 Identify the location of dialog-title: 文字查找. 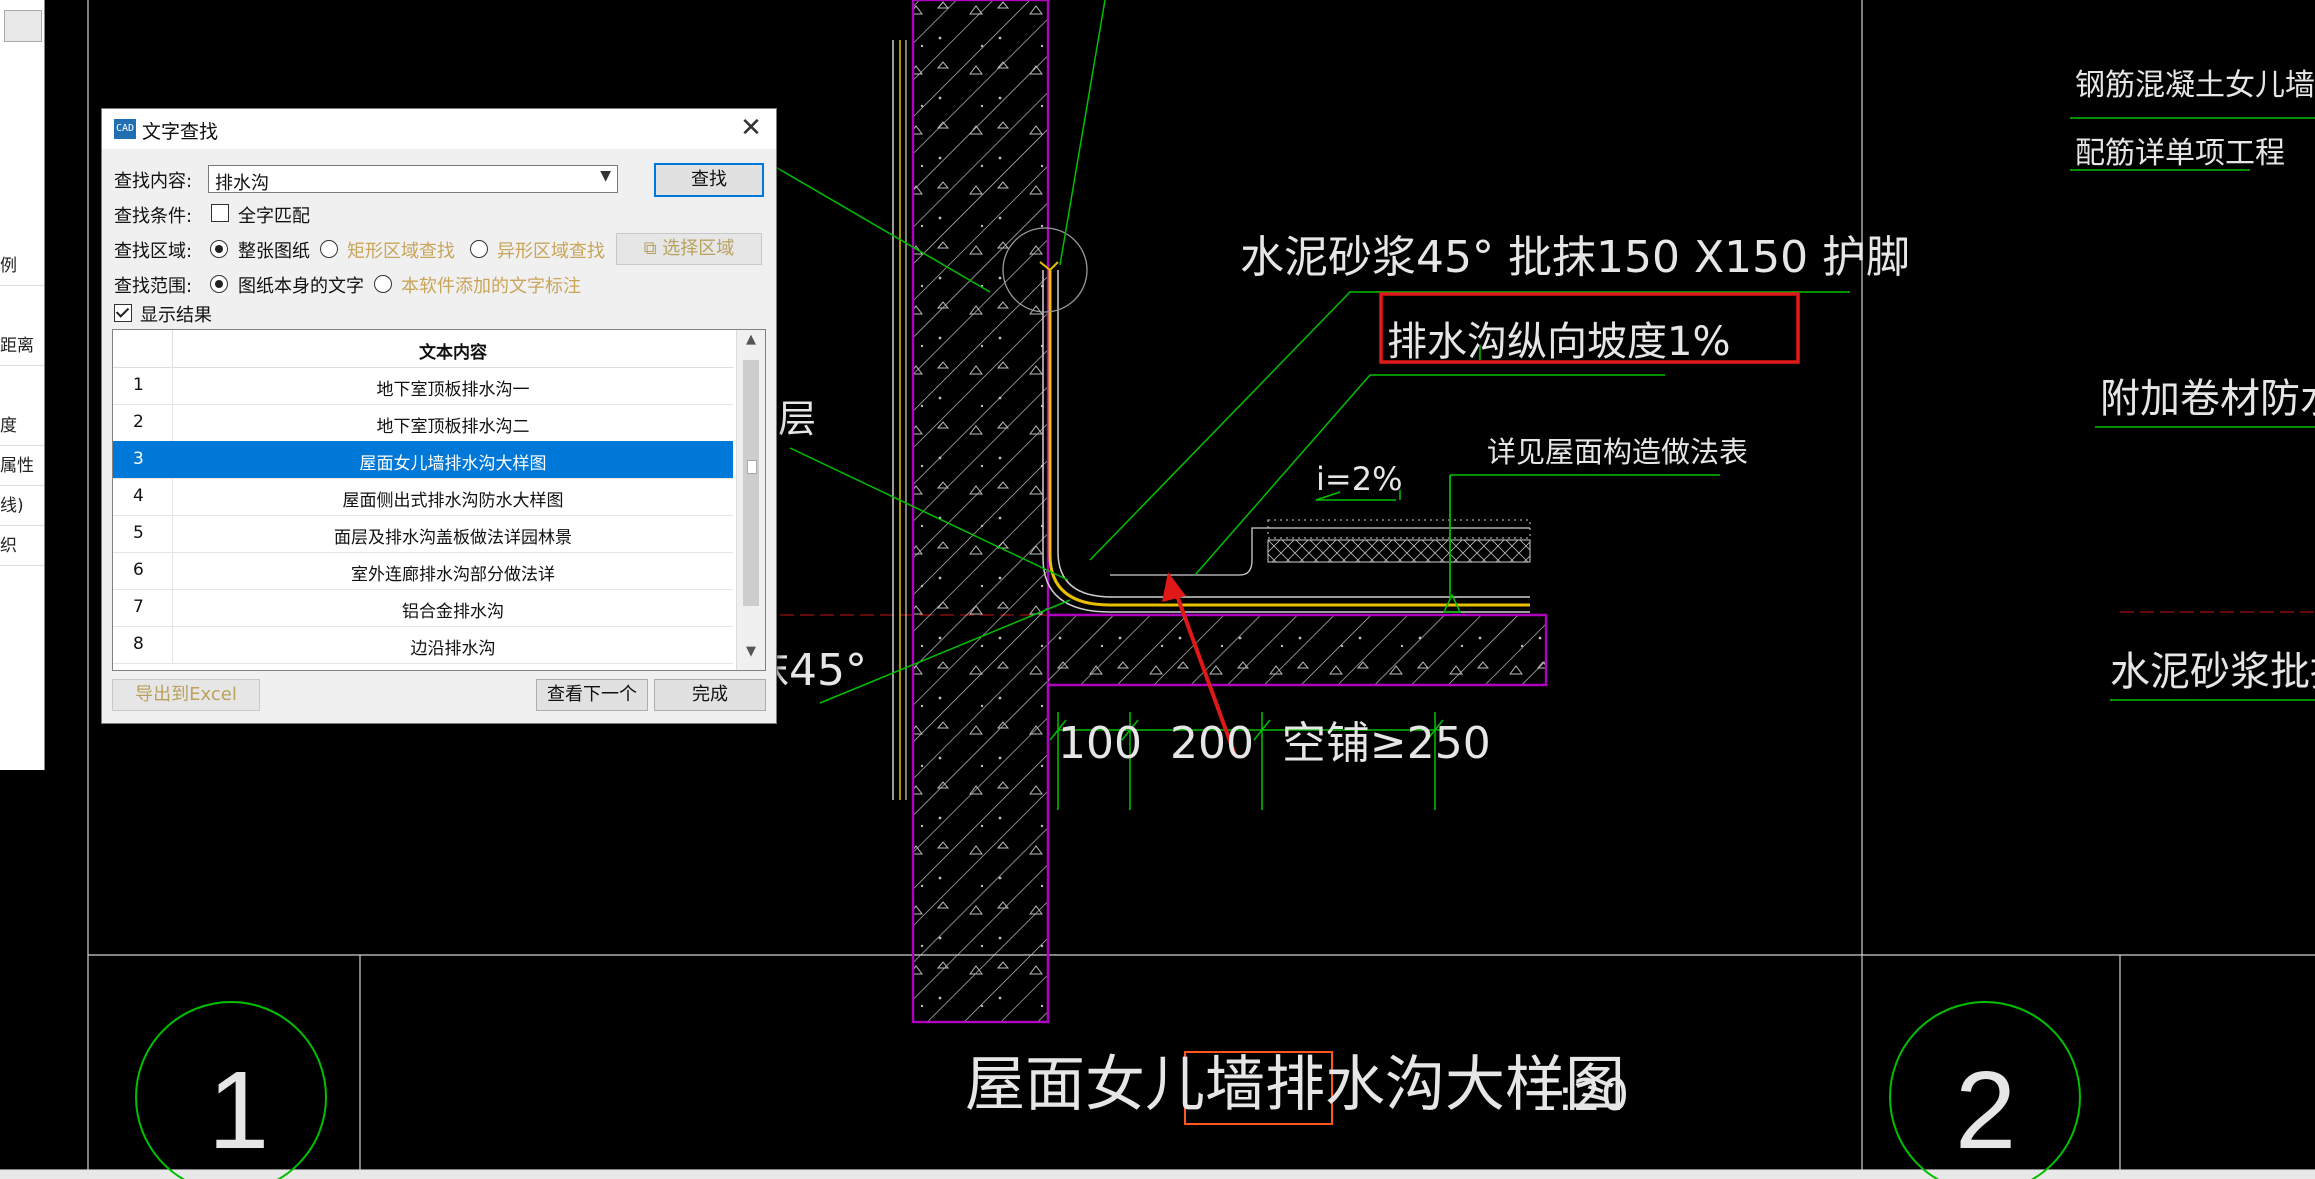
(180, 132).